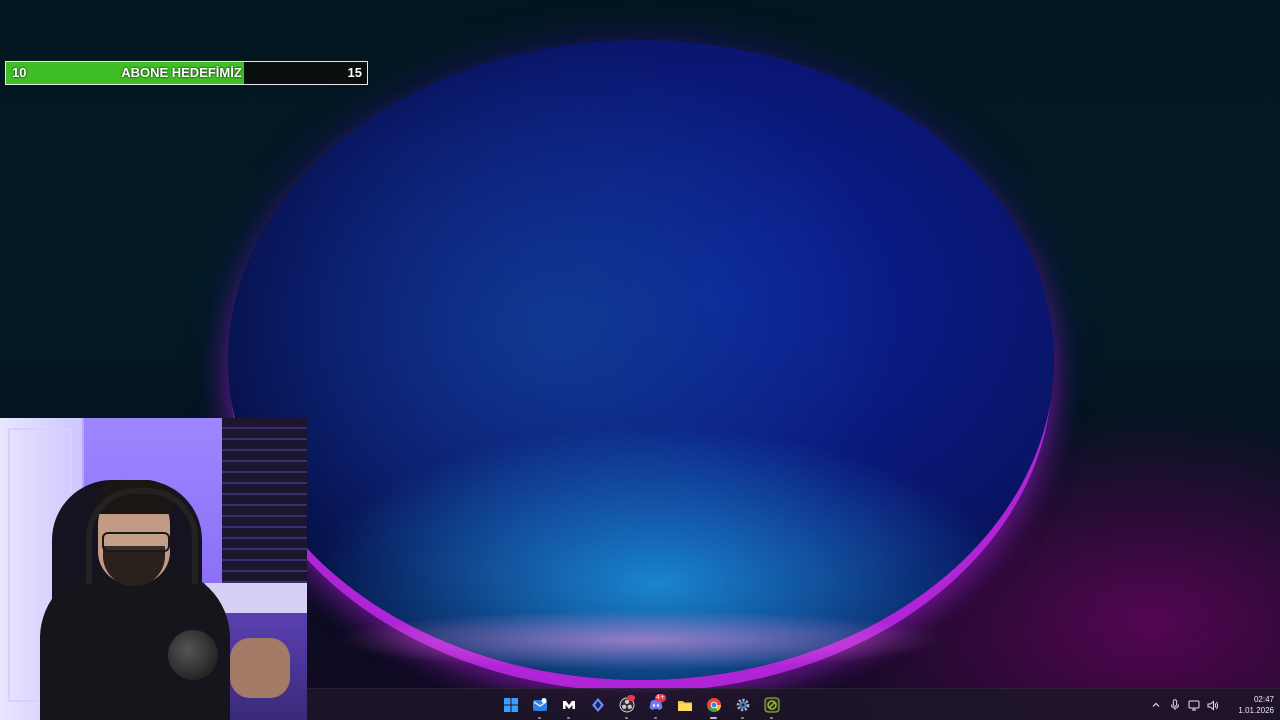  I want to click on microphone-button, so click(1174, 704).